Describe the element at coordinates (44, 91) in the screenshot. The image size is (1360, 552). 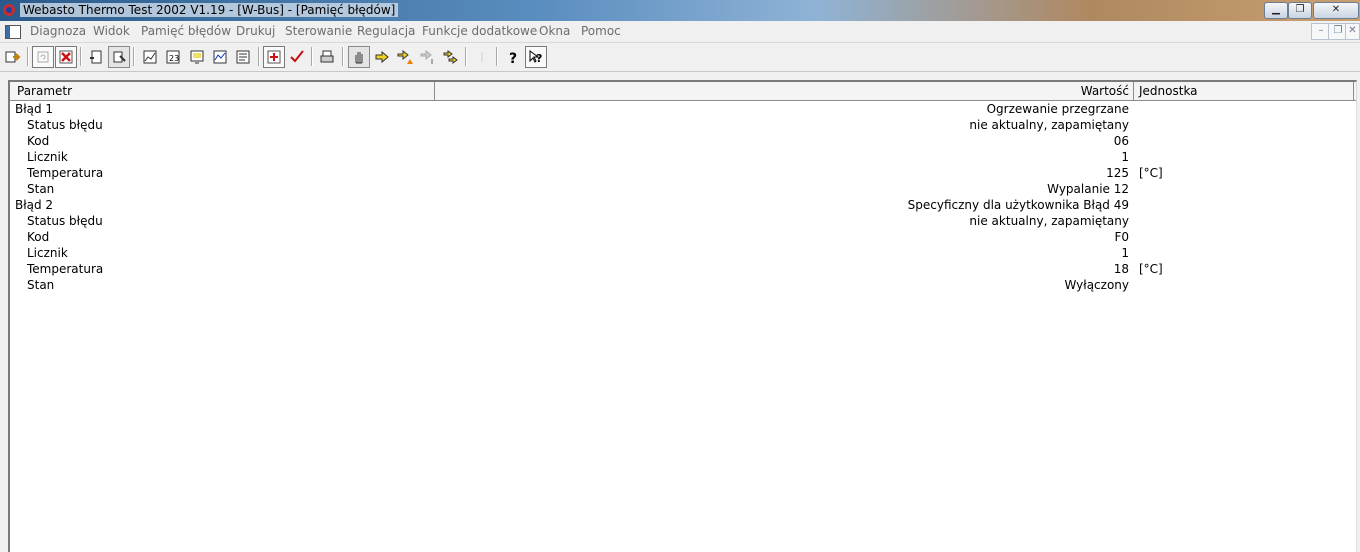
I see `column-header-parametr: Parametr` at that location.